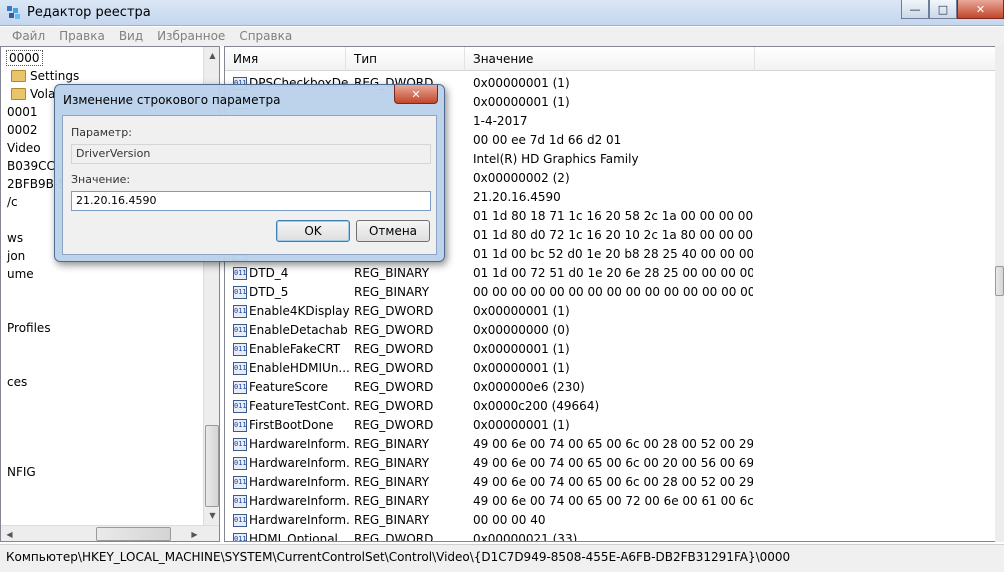 The width and height of the screenshot is (1004, 572). Describe the element at coordinates (980, 9) in the screenshot. I see `close-button: ✕` at that location.